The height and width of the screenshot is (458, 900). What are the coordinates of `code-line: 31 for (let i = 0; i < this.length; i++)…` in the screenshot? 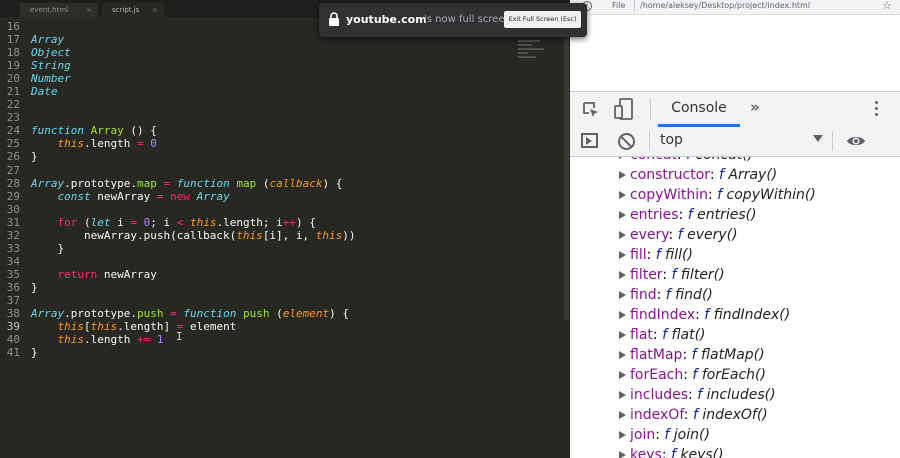 It's located at (280, 222).